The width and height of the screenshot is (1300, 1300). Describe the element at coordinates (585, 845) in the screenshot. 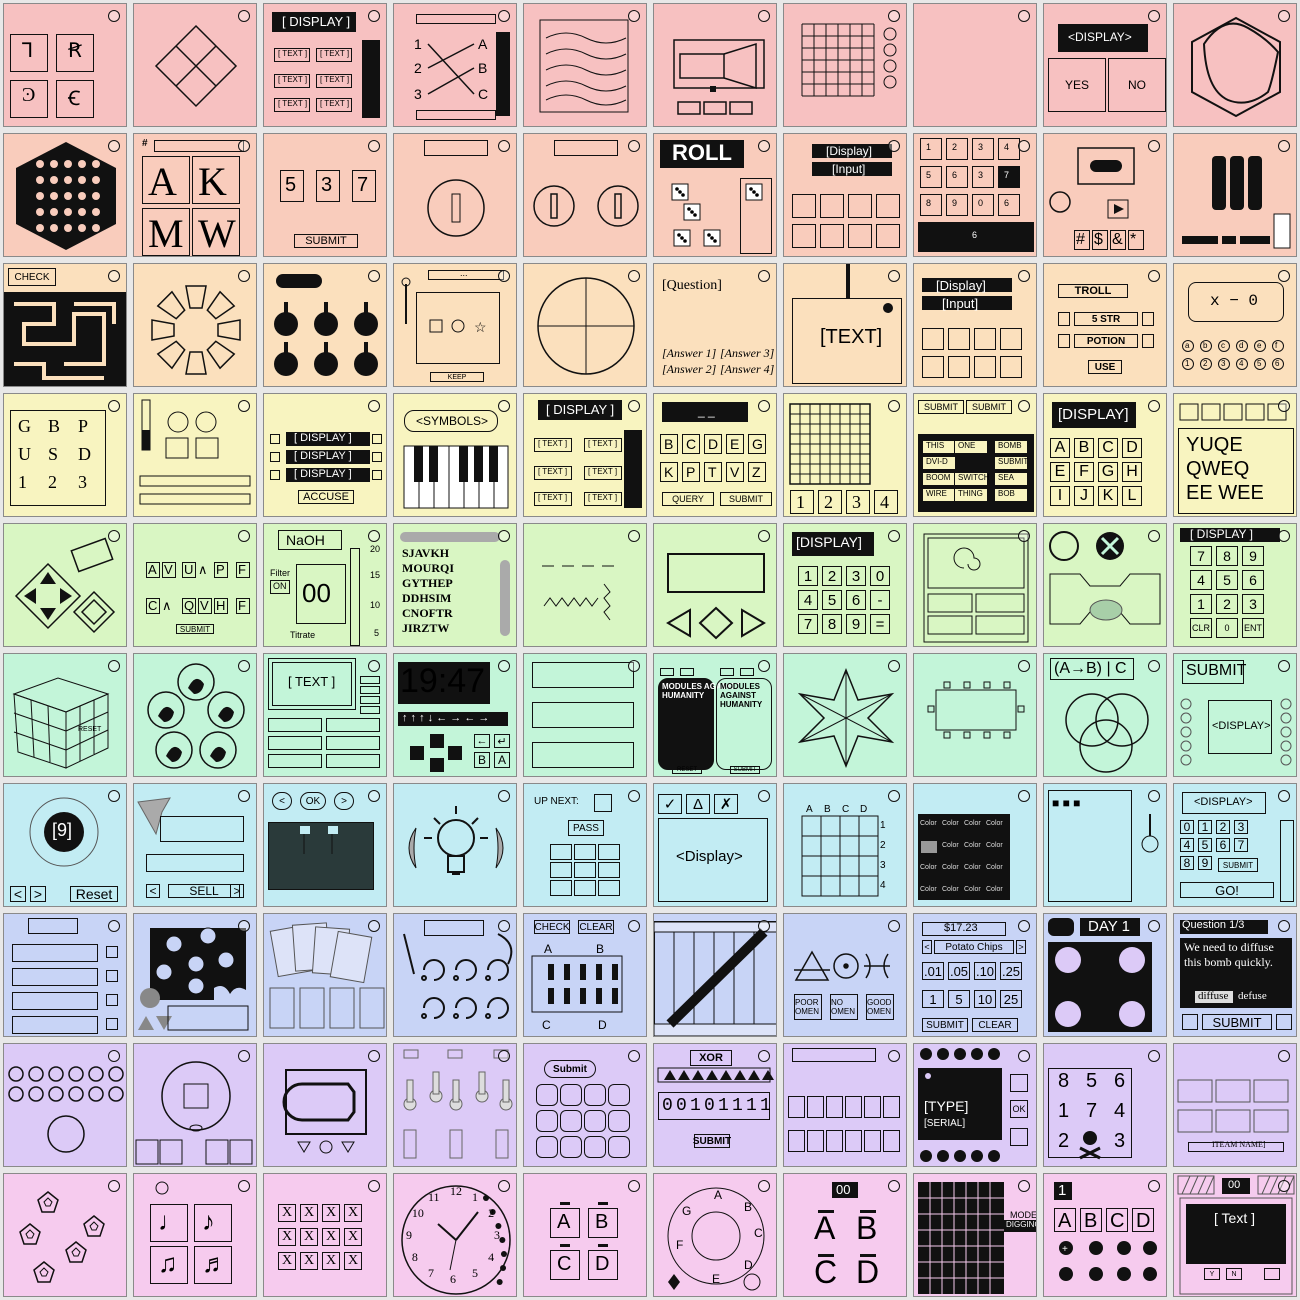

I see `module-up-next: UP NEXT: PASS` at that location.